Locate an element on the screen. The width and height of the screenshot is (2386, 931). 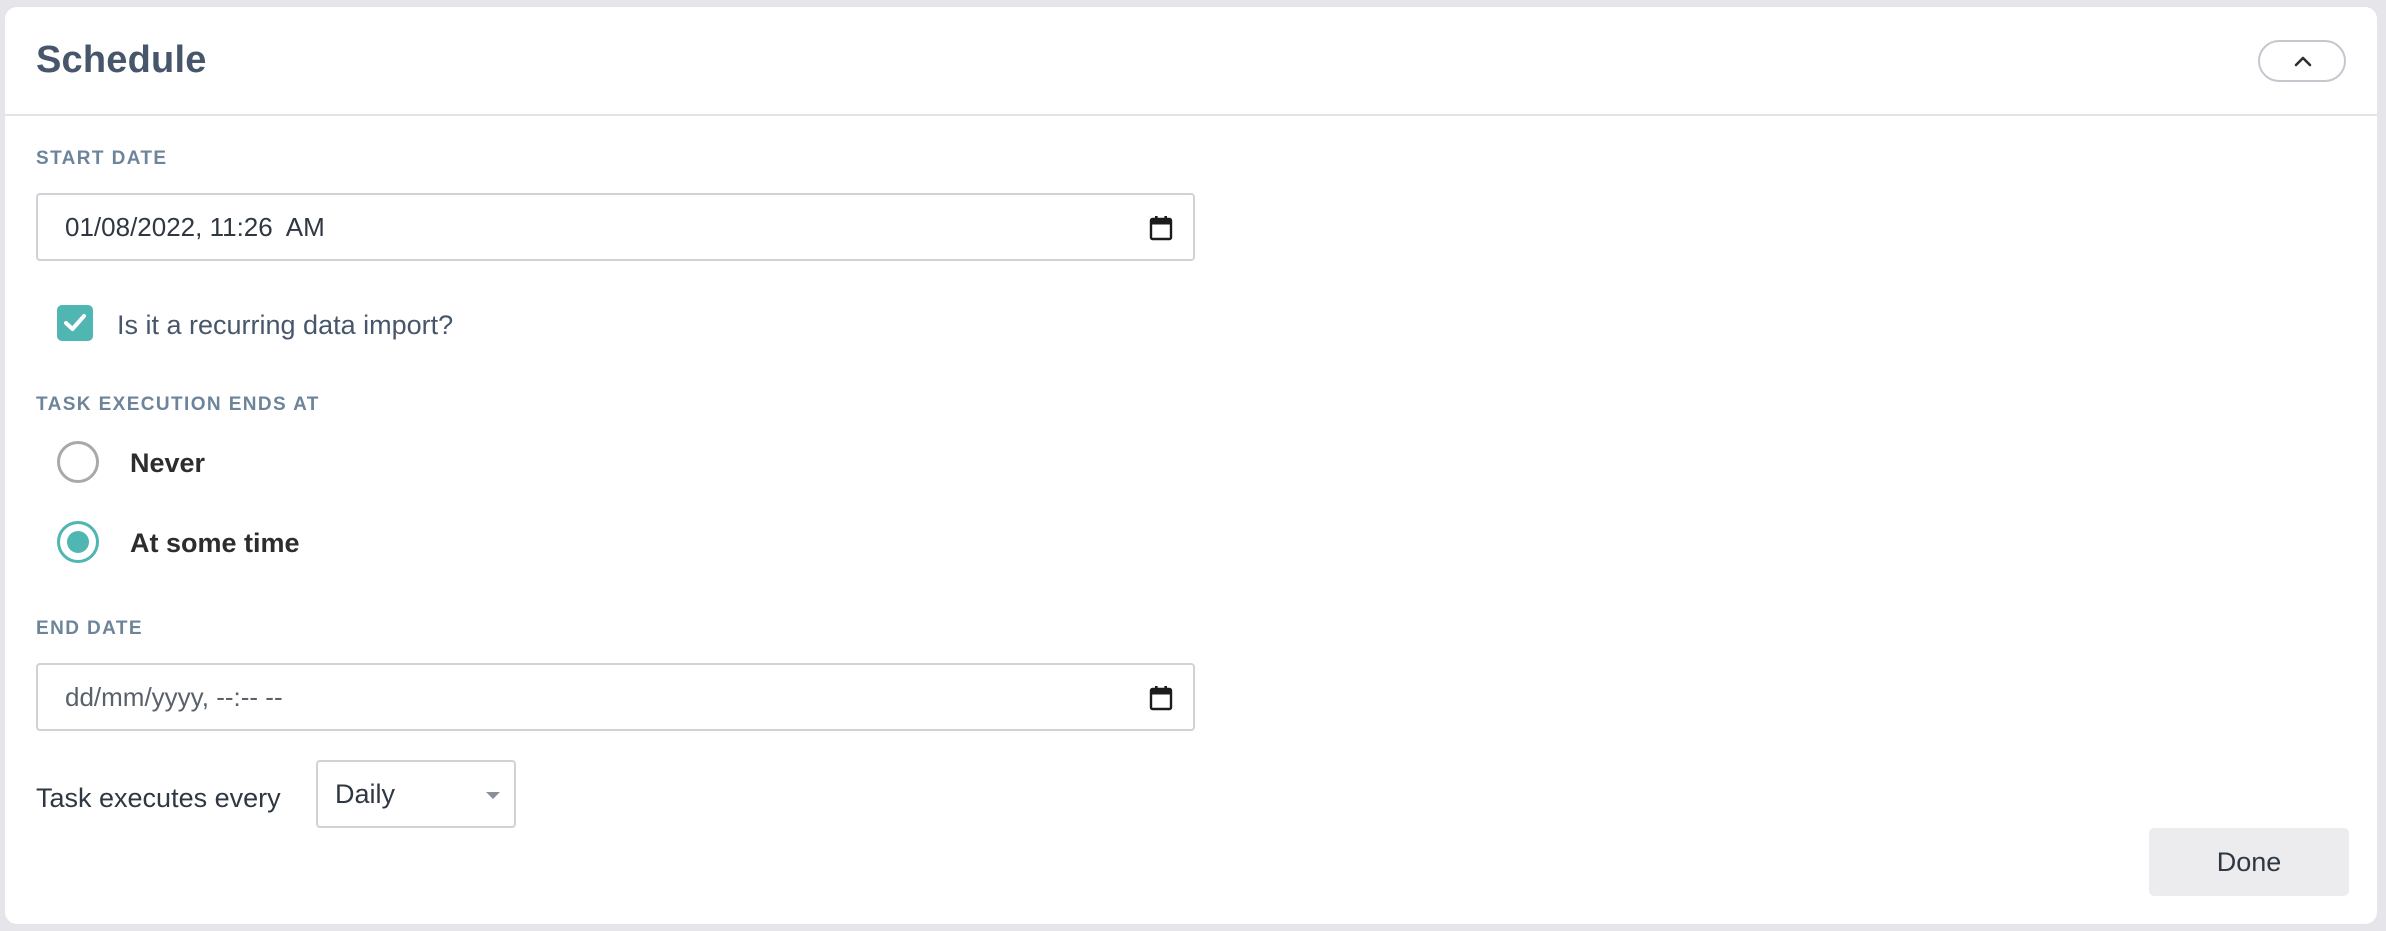
panel-header: Schedule is located at coordinates (1191, 61).